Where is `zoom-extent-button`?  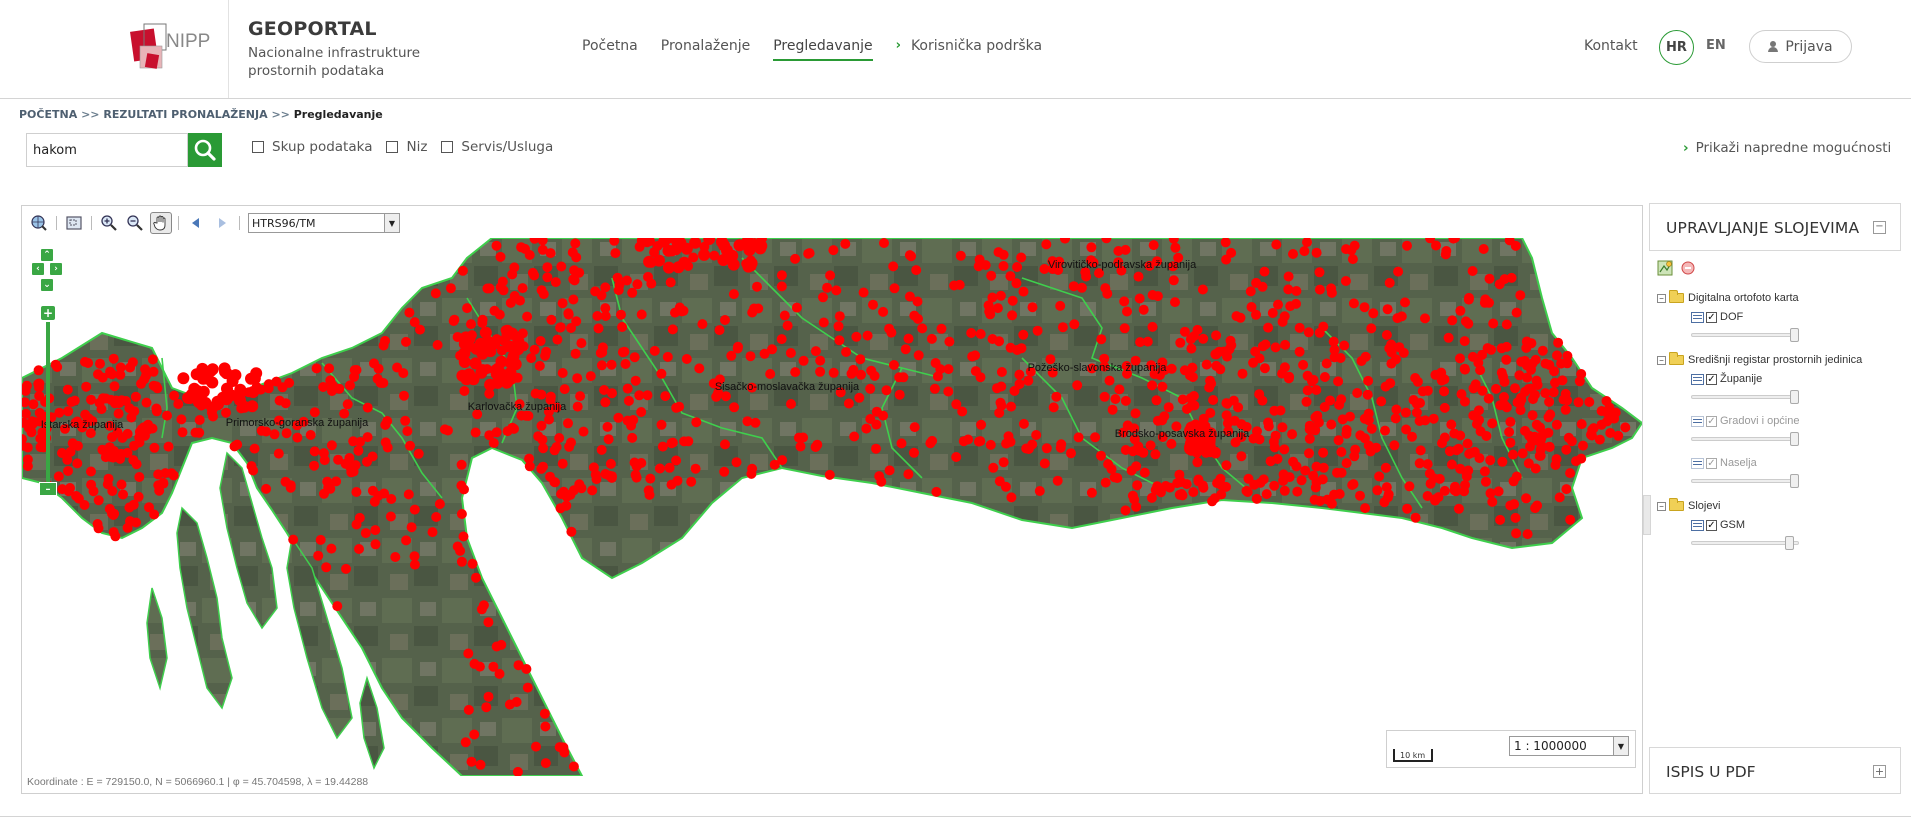
zoom-extent-button is located at coordinates (39, 223).